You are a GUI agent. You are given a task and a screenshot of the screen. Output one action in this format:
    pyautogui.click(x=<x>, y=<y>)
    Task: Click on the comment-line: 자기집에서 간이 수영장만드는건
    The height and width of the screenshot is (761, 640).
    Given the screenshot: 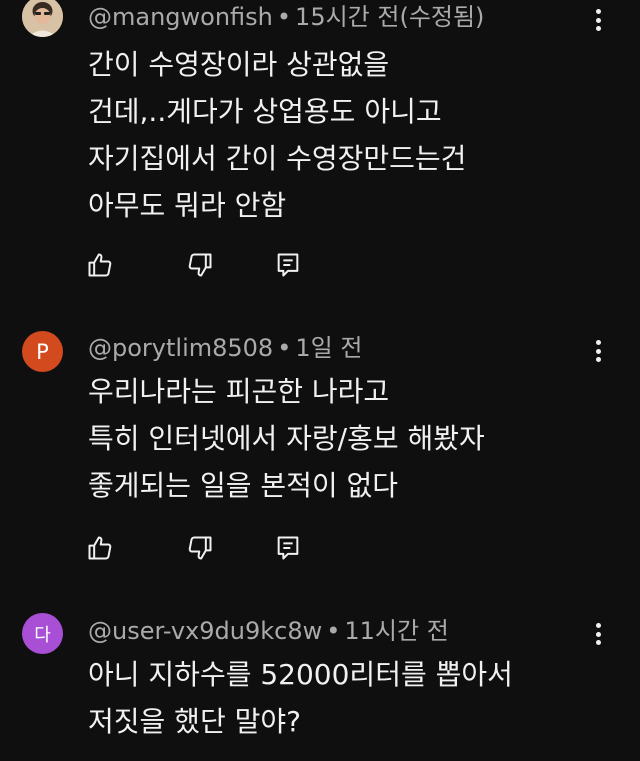 What is the action you would take?
    pyautogui.click(x=277, y=158)
    